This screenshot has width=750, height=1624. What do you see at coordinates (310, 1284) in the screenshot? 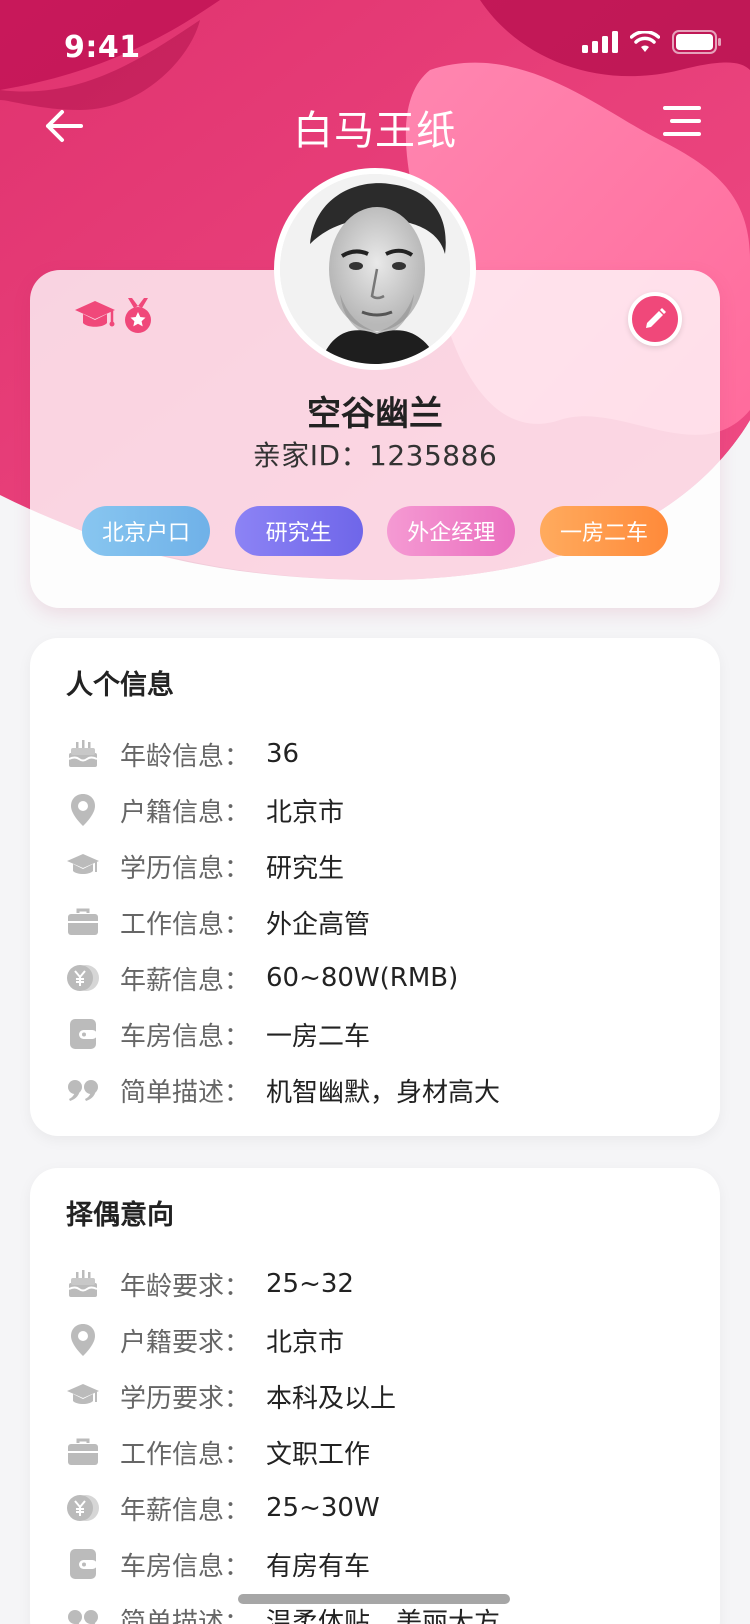
I see `info-value: 25~32` at bounding box center [310, 1284].